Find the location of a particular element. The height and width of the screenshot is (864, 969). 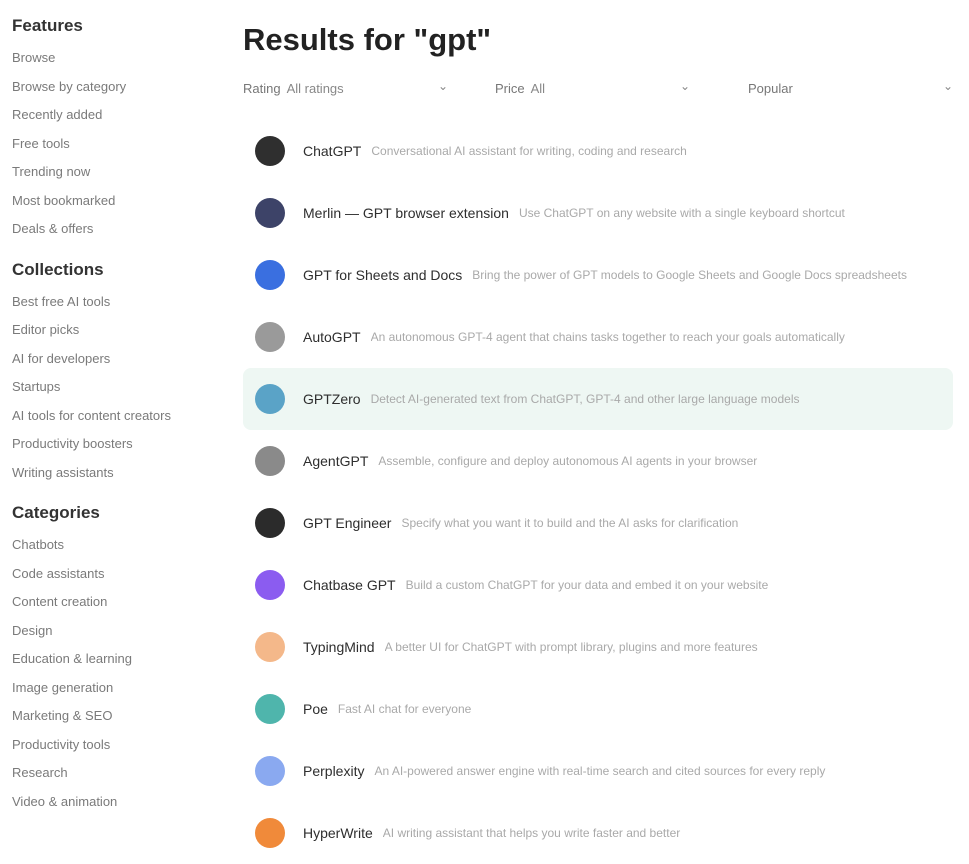

sidebar-item: Design is located at coordinates (109, 631).